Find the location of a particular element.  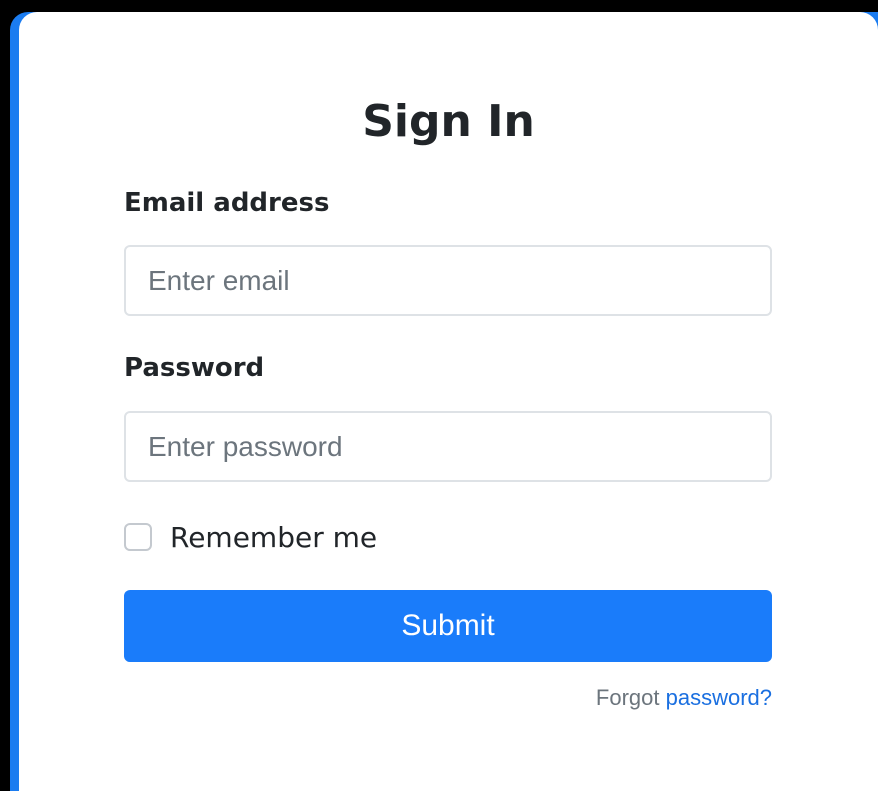

remember-me-checkbox is located at coordinates (138, 537).